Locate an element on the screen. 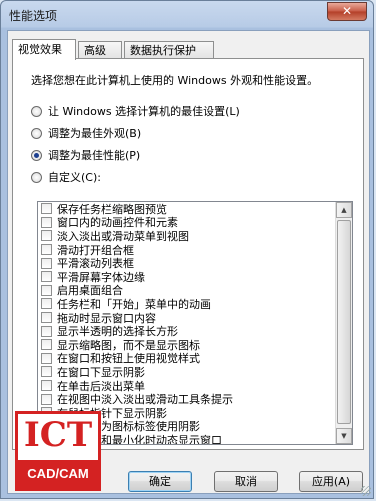 This screenshot has height=501, width=376. cancel-button: 取消 is located at coordinates (246, 481).